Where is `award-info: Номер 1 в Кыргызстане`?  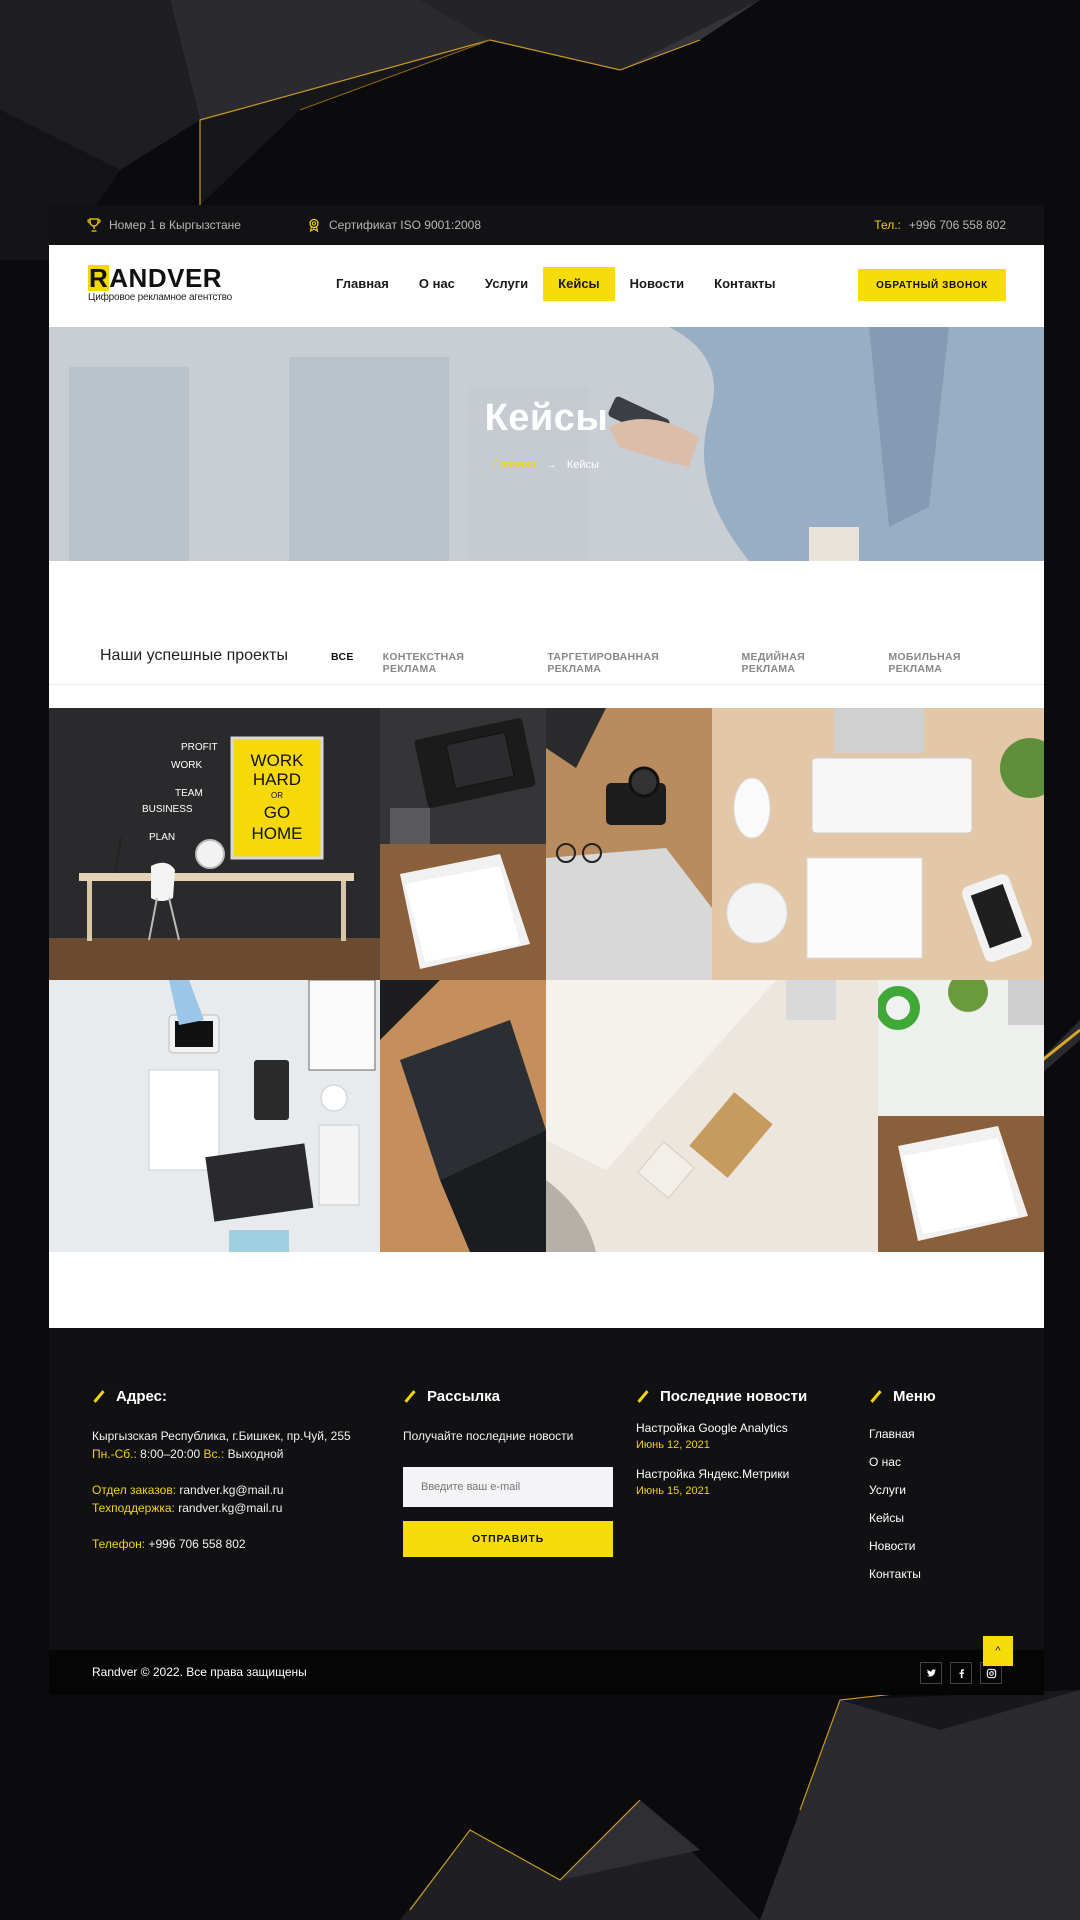
award-info: Номер 1 в Кыргызстане is located at coordinates (164, 225).